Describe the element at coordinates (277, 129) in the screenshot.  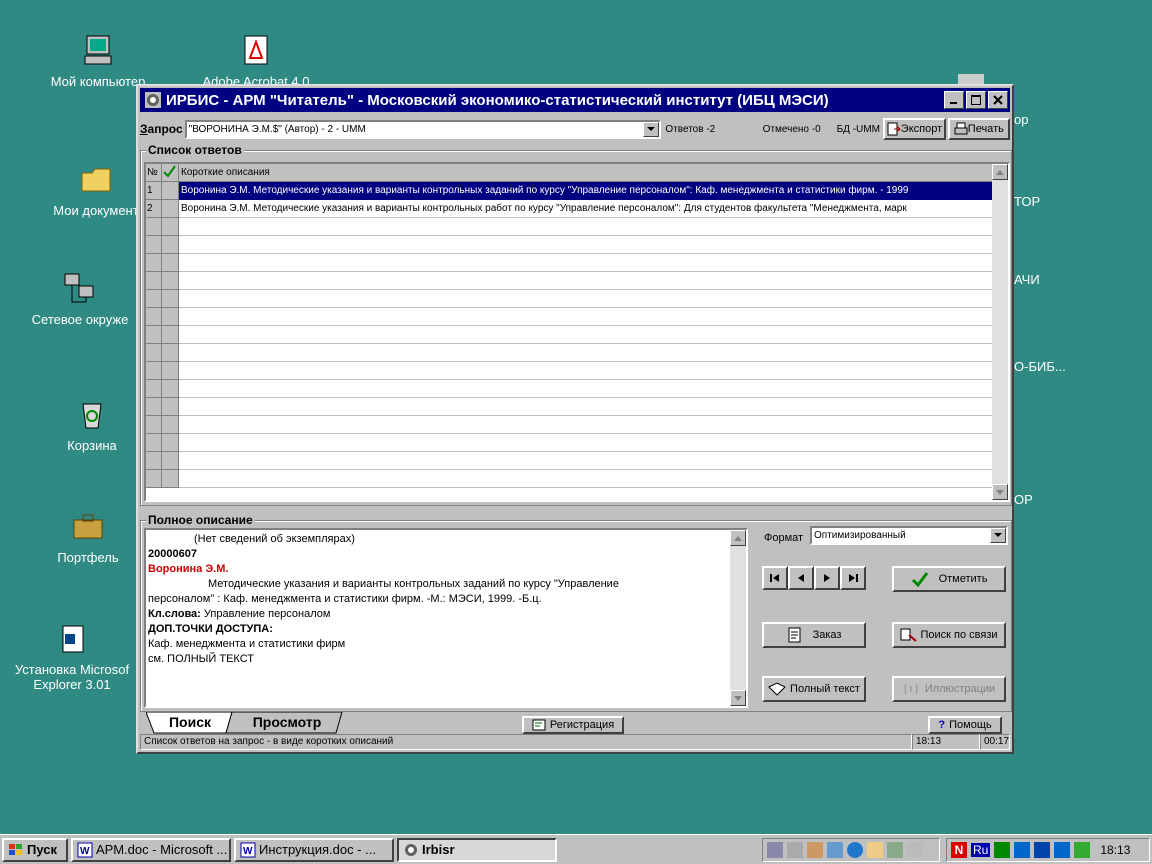
I see `query-value: "ВОРОНИНА Э.М.$" (Автор) - 2 - UMM` at that location.